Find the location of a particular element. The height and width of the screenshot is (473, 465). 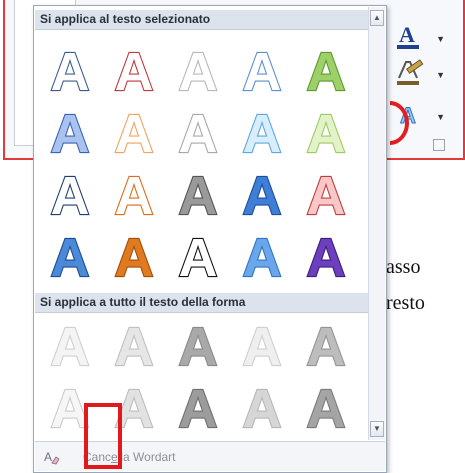

wordart-style-1-2: A is located at coordinates (134, 71).